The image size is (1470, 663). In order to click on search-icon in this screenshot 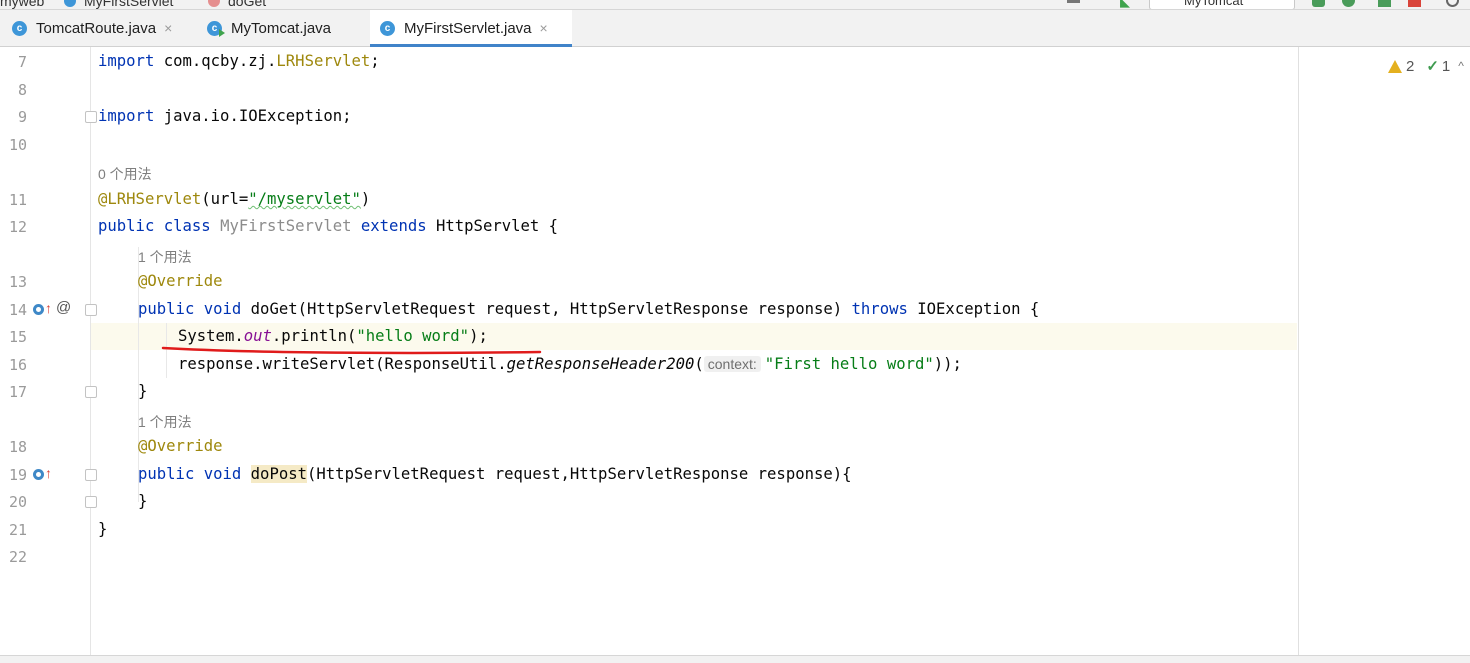, I will do `click(1452, 3)`.